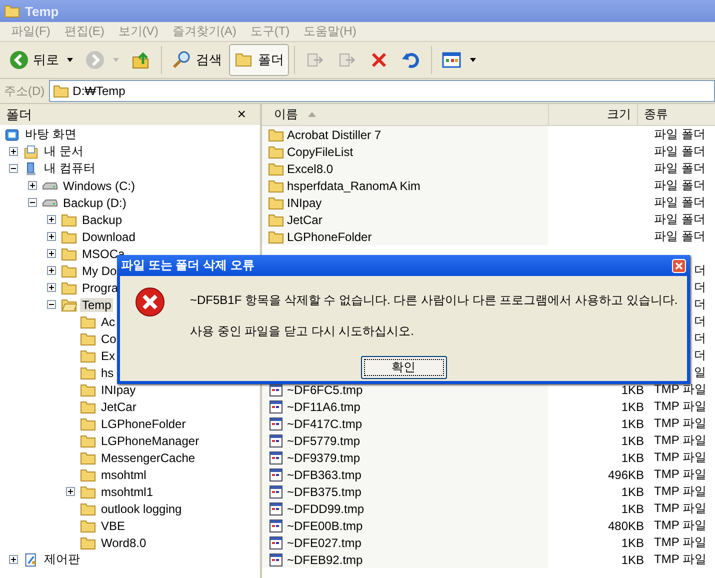 This screenshot has height=578, width=715. Describe the element at coordinates (109, 237) in the screenshot. I see `tree-item: Download` at that location.